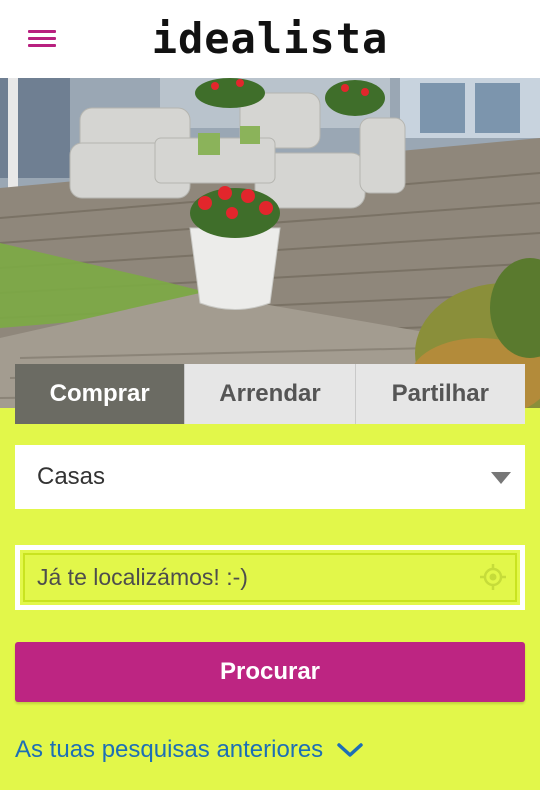 The width and height of the screenshot is (540, 790). I want to click on search-button: Procurar, so click(270, 672).